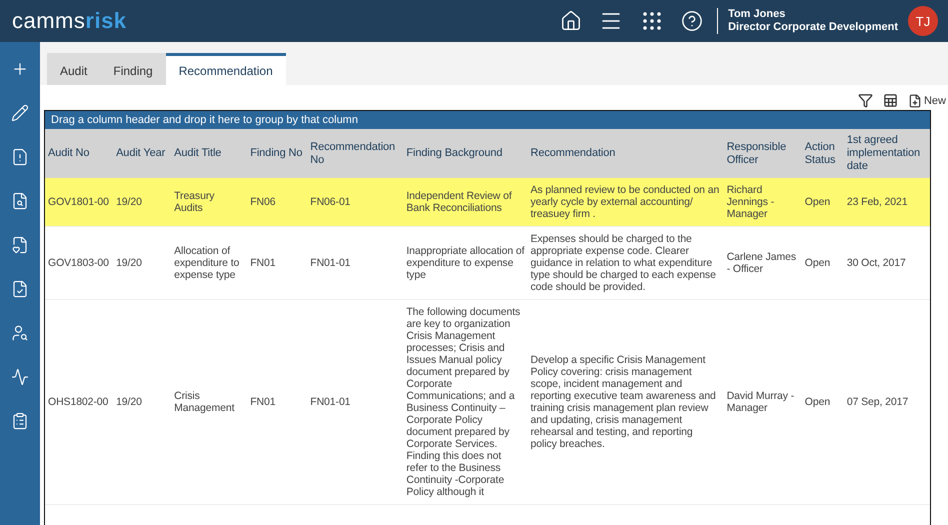 Image resolution: width=948 pixels, height=525 pixels. I want to click on column-header: Responsible Officer, so click(763, 153).